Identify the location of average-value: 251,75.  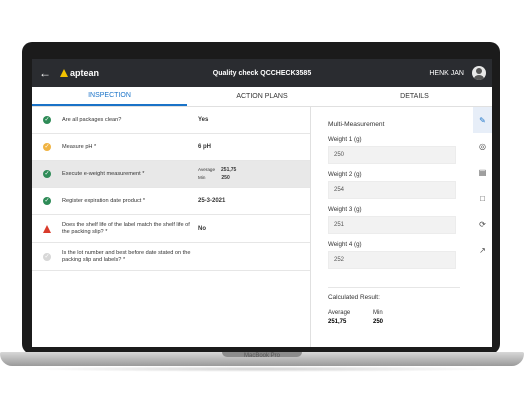
(229, 170).